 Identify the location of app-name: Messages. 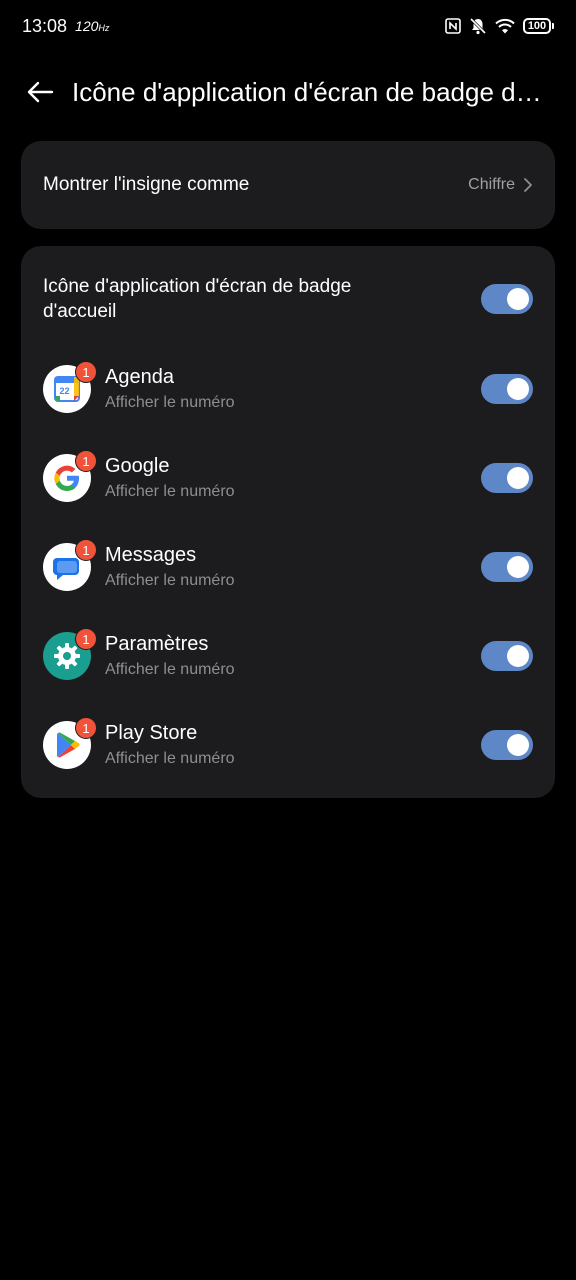
(151, 554).